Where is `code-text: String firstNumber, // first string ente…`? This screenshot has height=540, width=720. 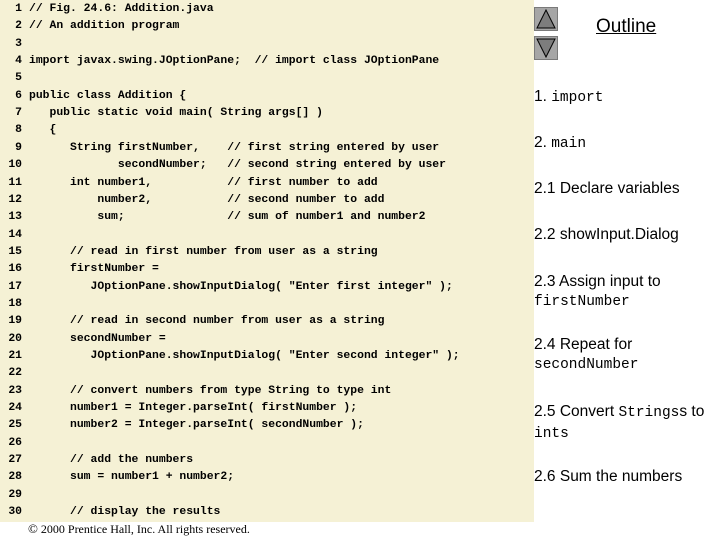
code-text: String firstNumber, // first string ente… is located at coordinates (234, 147).